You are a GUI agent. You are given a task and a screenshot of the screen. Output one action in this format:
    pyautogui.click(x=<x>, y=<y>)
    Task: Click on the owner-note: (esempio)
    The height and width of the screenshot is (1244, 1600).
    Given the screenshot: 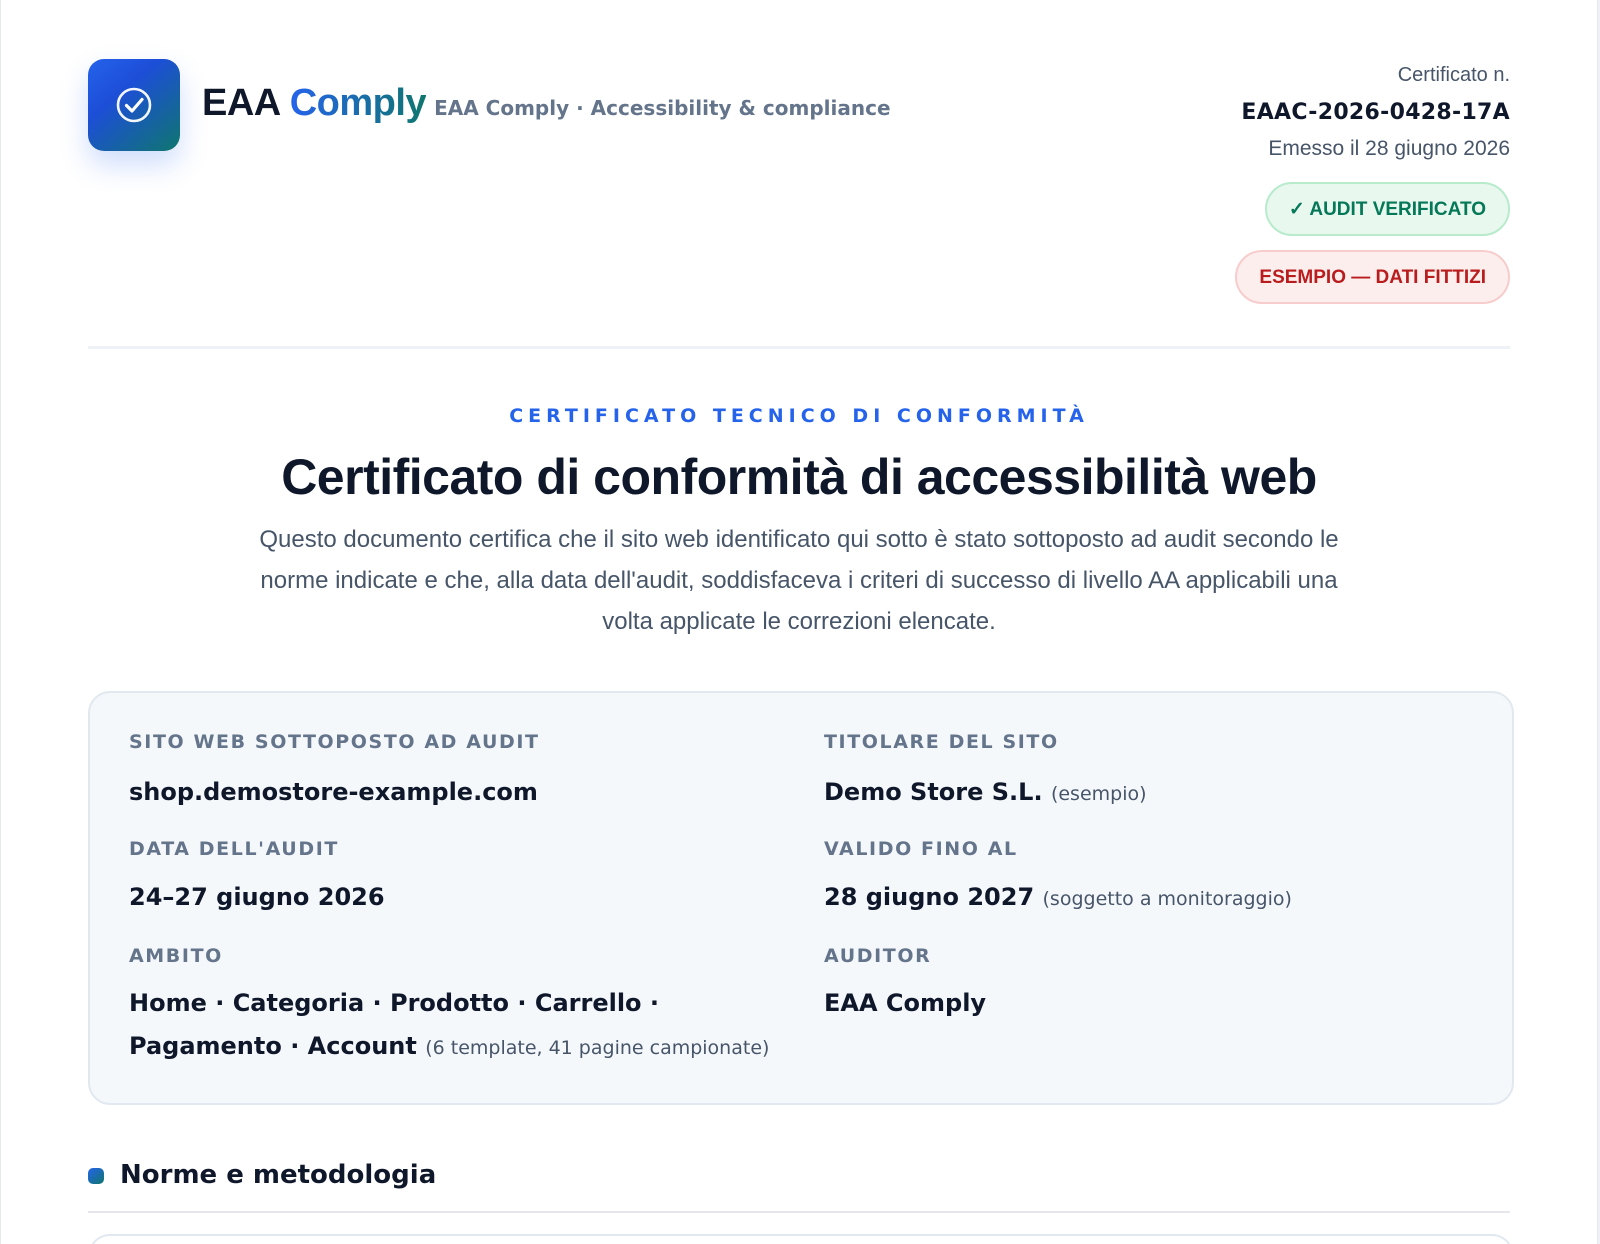 What is the action you would take?
    pyautogui.click(x=1098, y=794)
    